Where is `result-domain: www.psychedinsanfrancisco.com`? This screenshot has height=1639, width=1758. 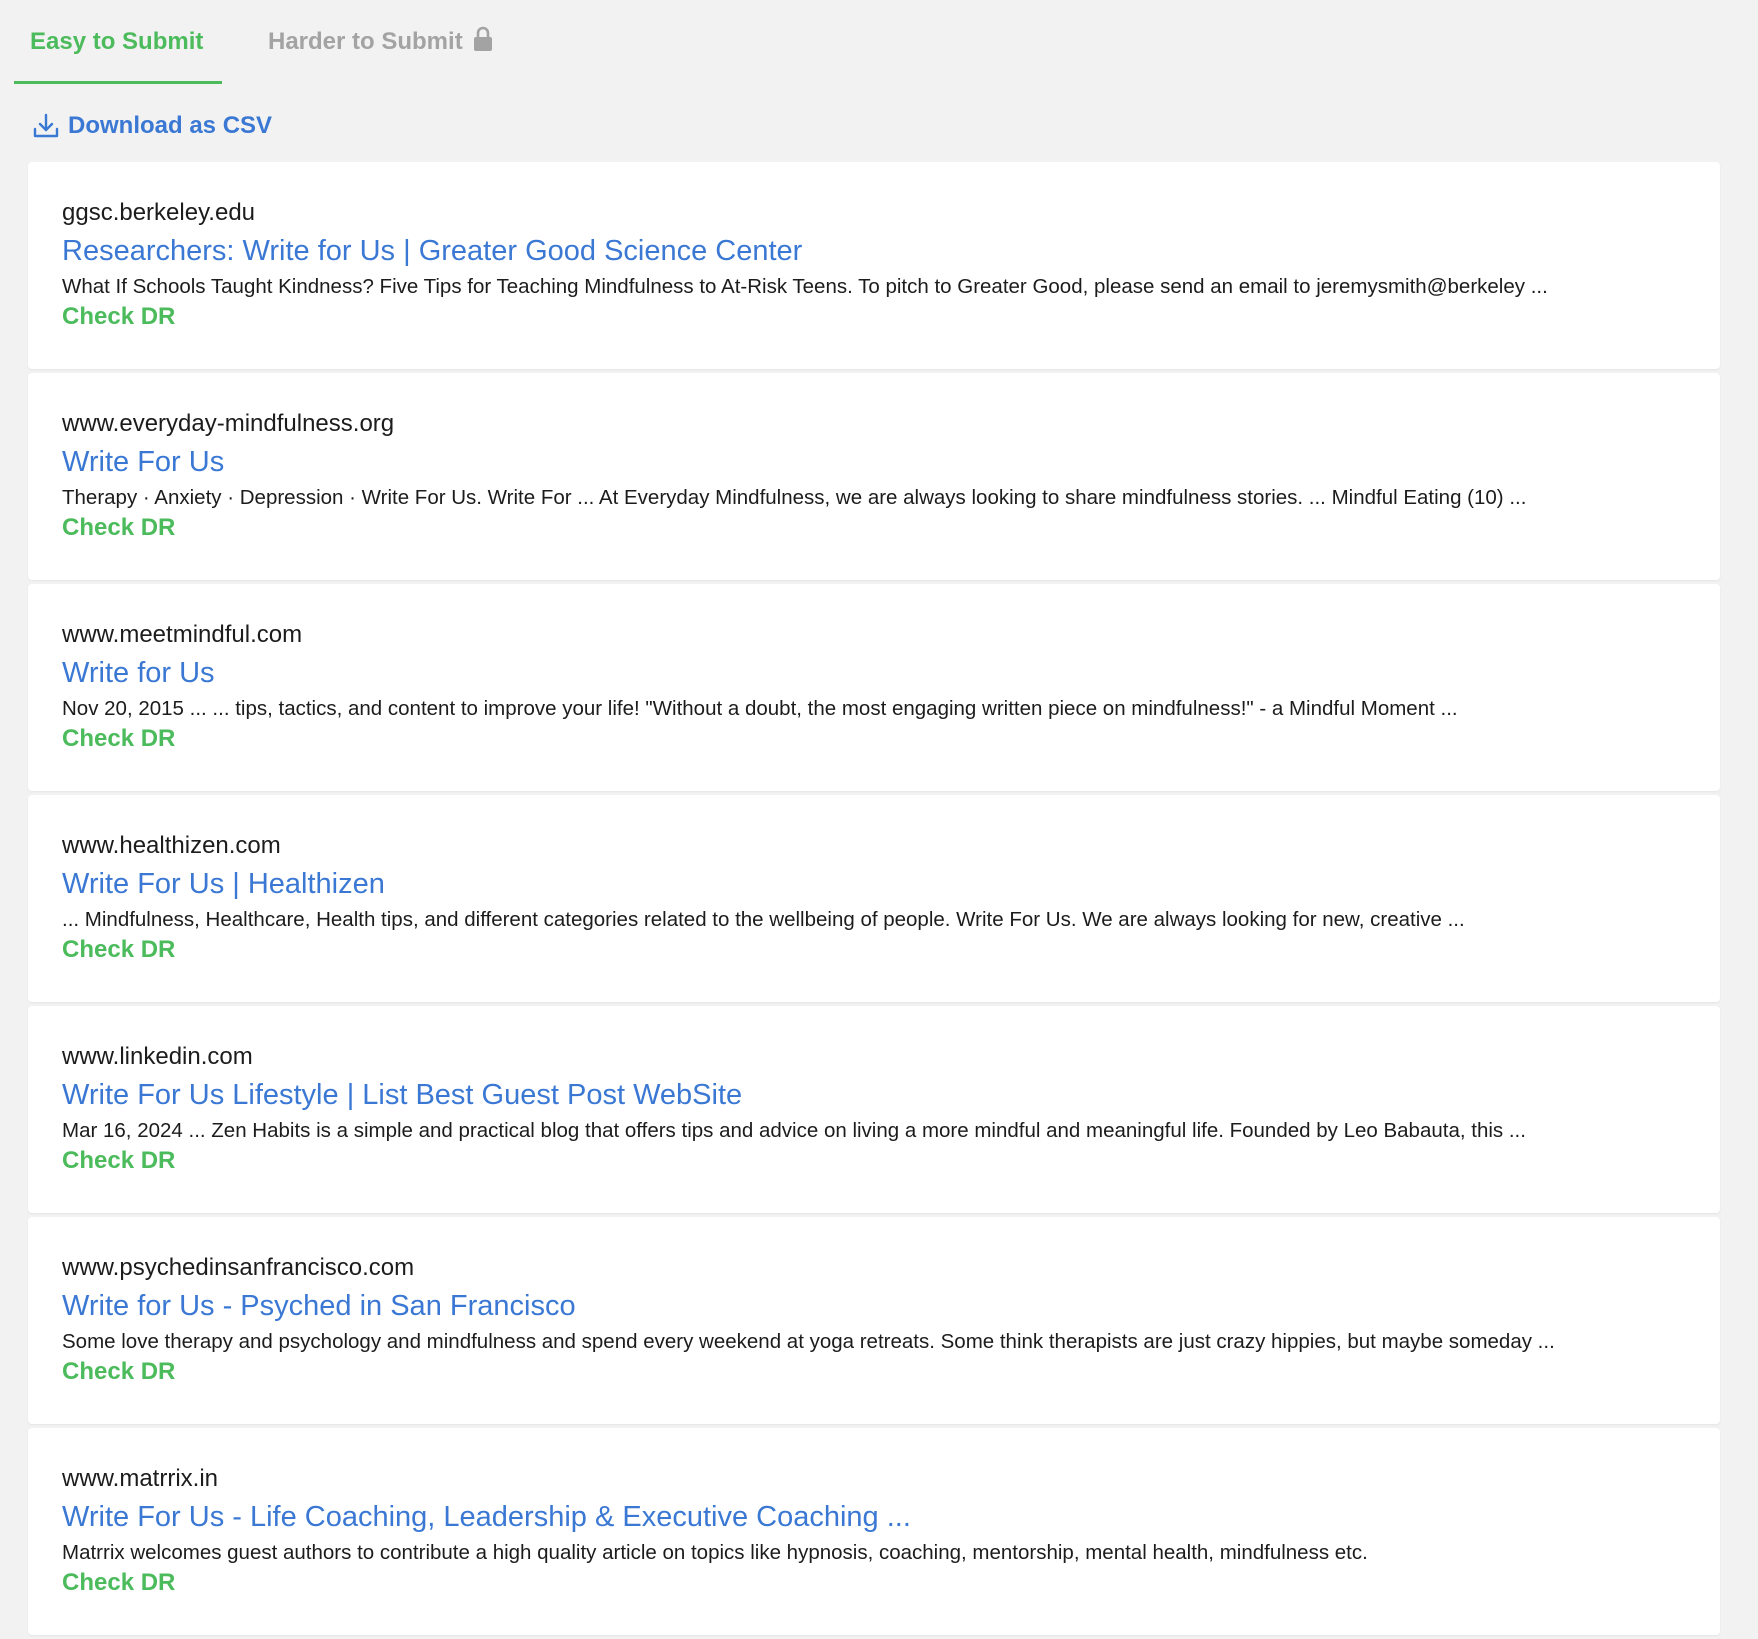
result-domain: www.psychedinsanfrancisco.com is located at coordinates (238, 1267).